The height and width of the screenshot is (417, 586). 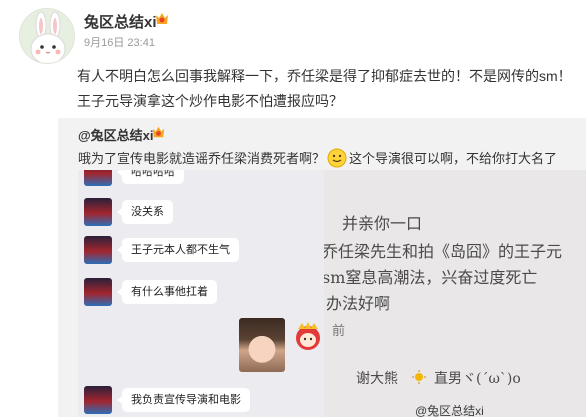 What do you see at coordinates (183, 400) in the screenshot?
I see `chat-bubble: 我负责宣传导演和电影` at bounding box center [183, 400].